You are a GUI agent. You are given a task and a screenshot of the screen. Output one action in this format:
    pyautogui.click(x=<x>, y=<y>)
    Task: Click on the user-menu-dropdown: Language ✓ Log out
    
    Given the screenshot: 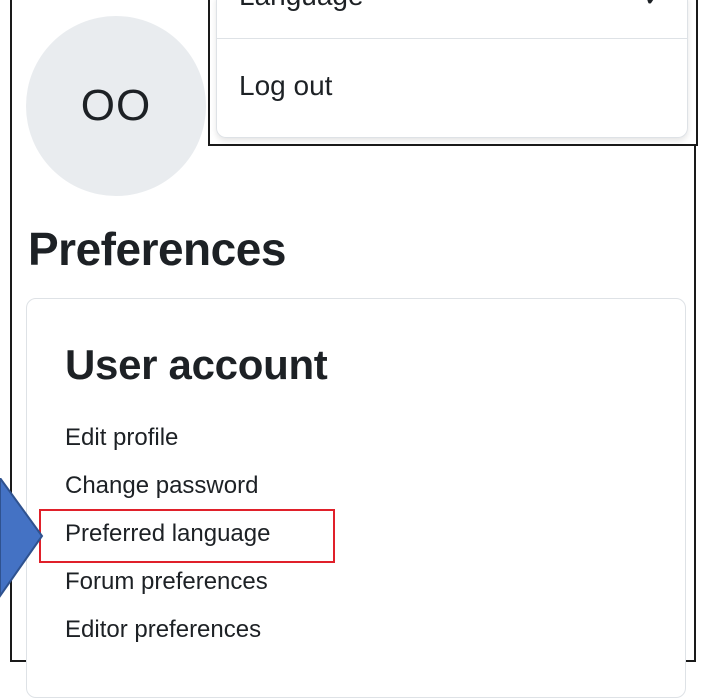 What is the action you would take?
    pyautogui.click(x=453, y=73)
    